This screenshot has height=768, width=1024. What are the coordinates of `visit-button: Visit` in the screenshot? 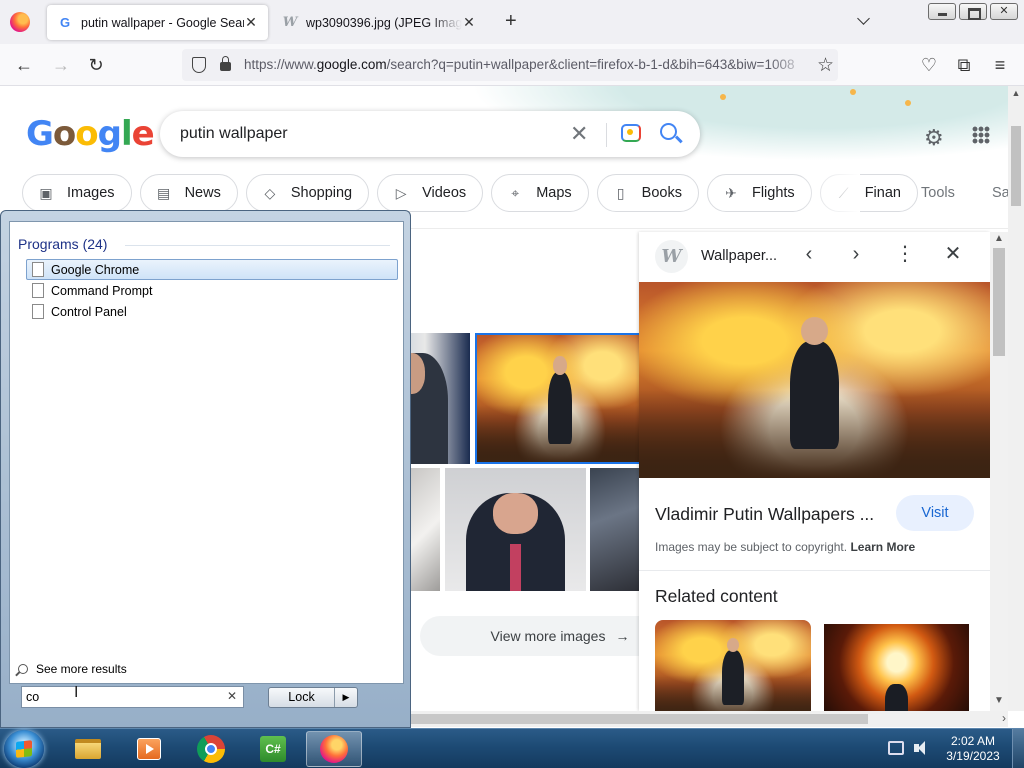 It's located at (935, 513).